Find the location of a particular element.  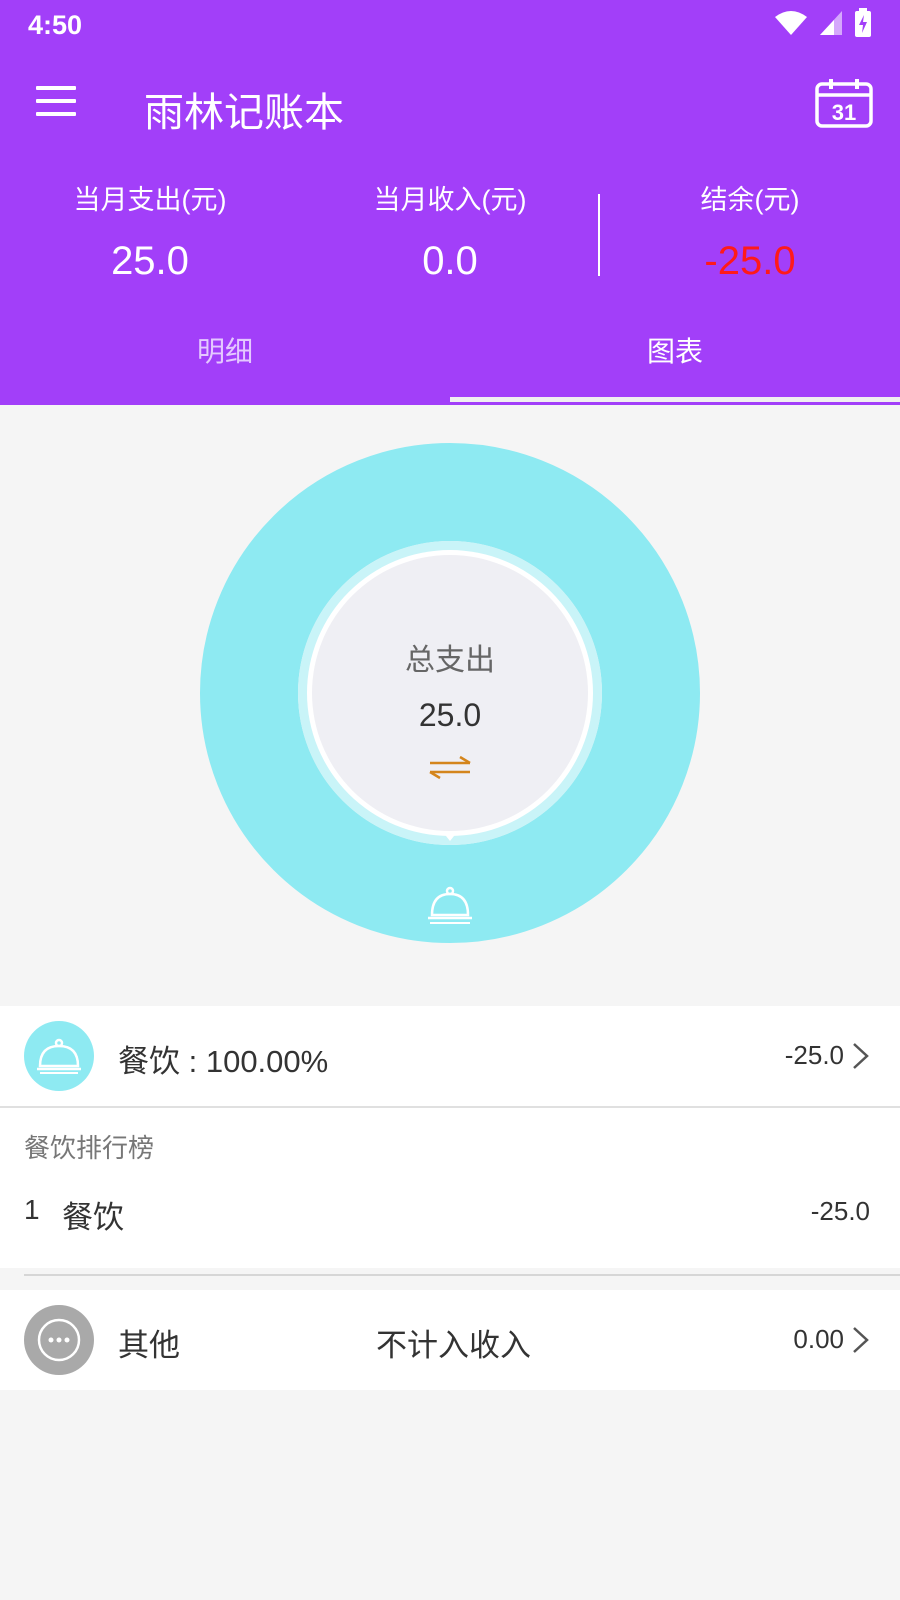

tab-indicator is located at coordinates (675, 399).